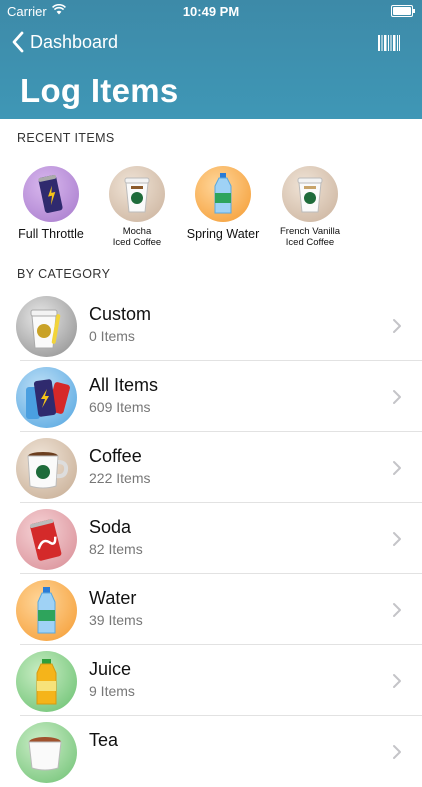 Image resolution: width=422 pixels, height=787 pixels. I want to click on by-category-heading: BY CATEGORY, so click(64, 274).